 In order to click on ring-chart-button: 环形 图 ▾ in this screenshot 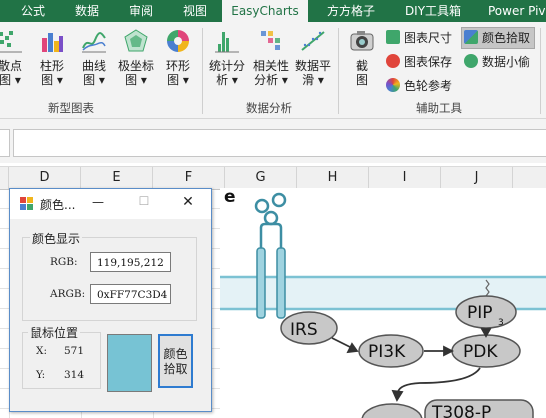, I will do `click(178, 57)`.